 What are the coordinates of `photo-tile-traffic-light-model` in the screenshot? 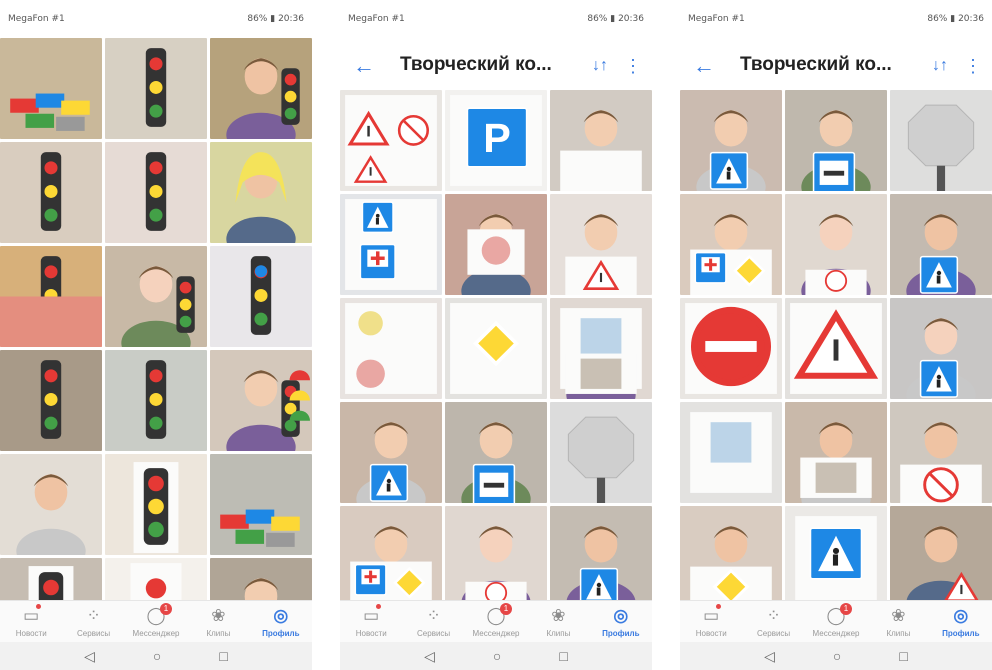 It's located at (51, 192).